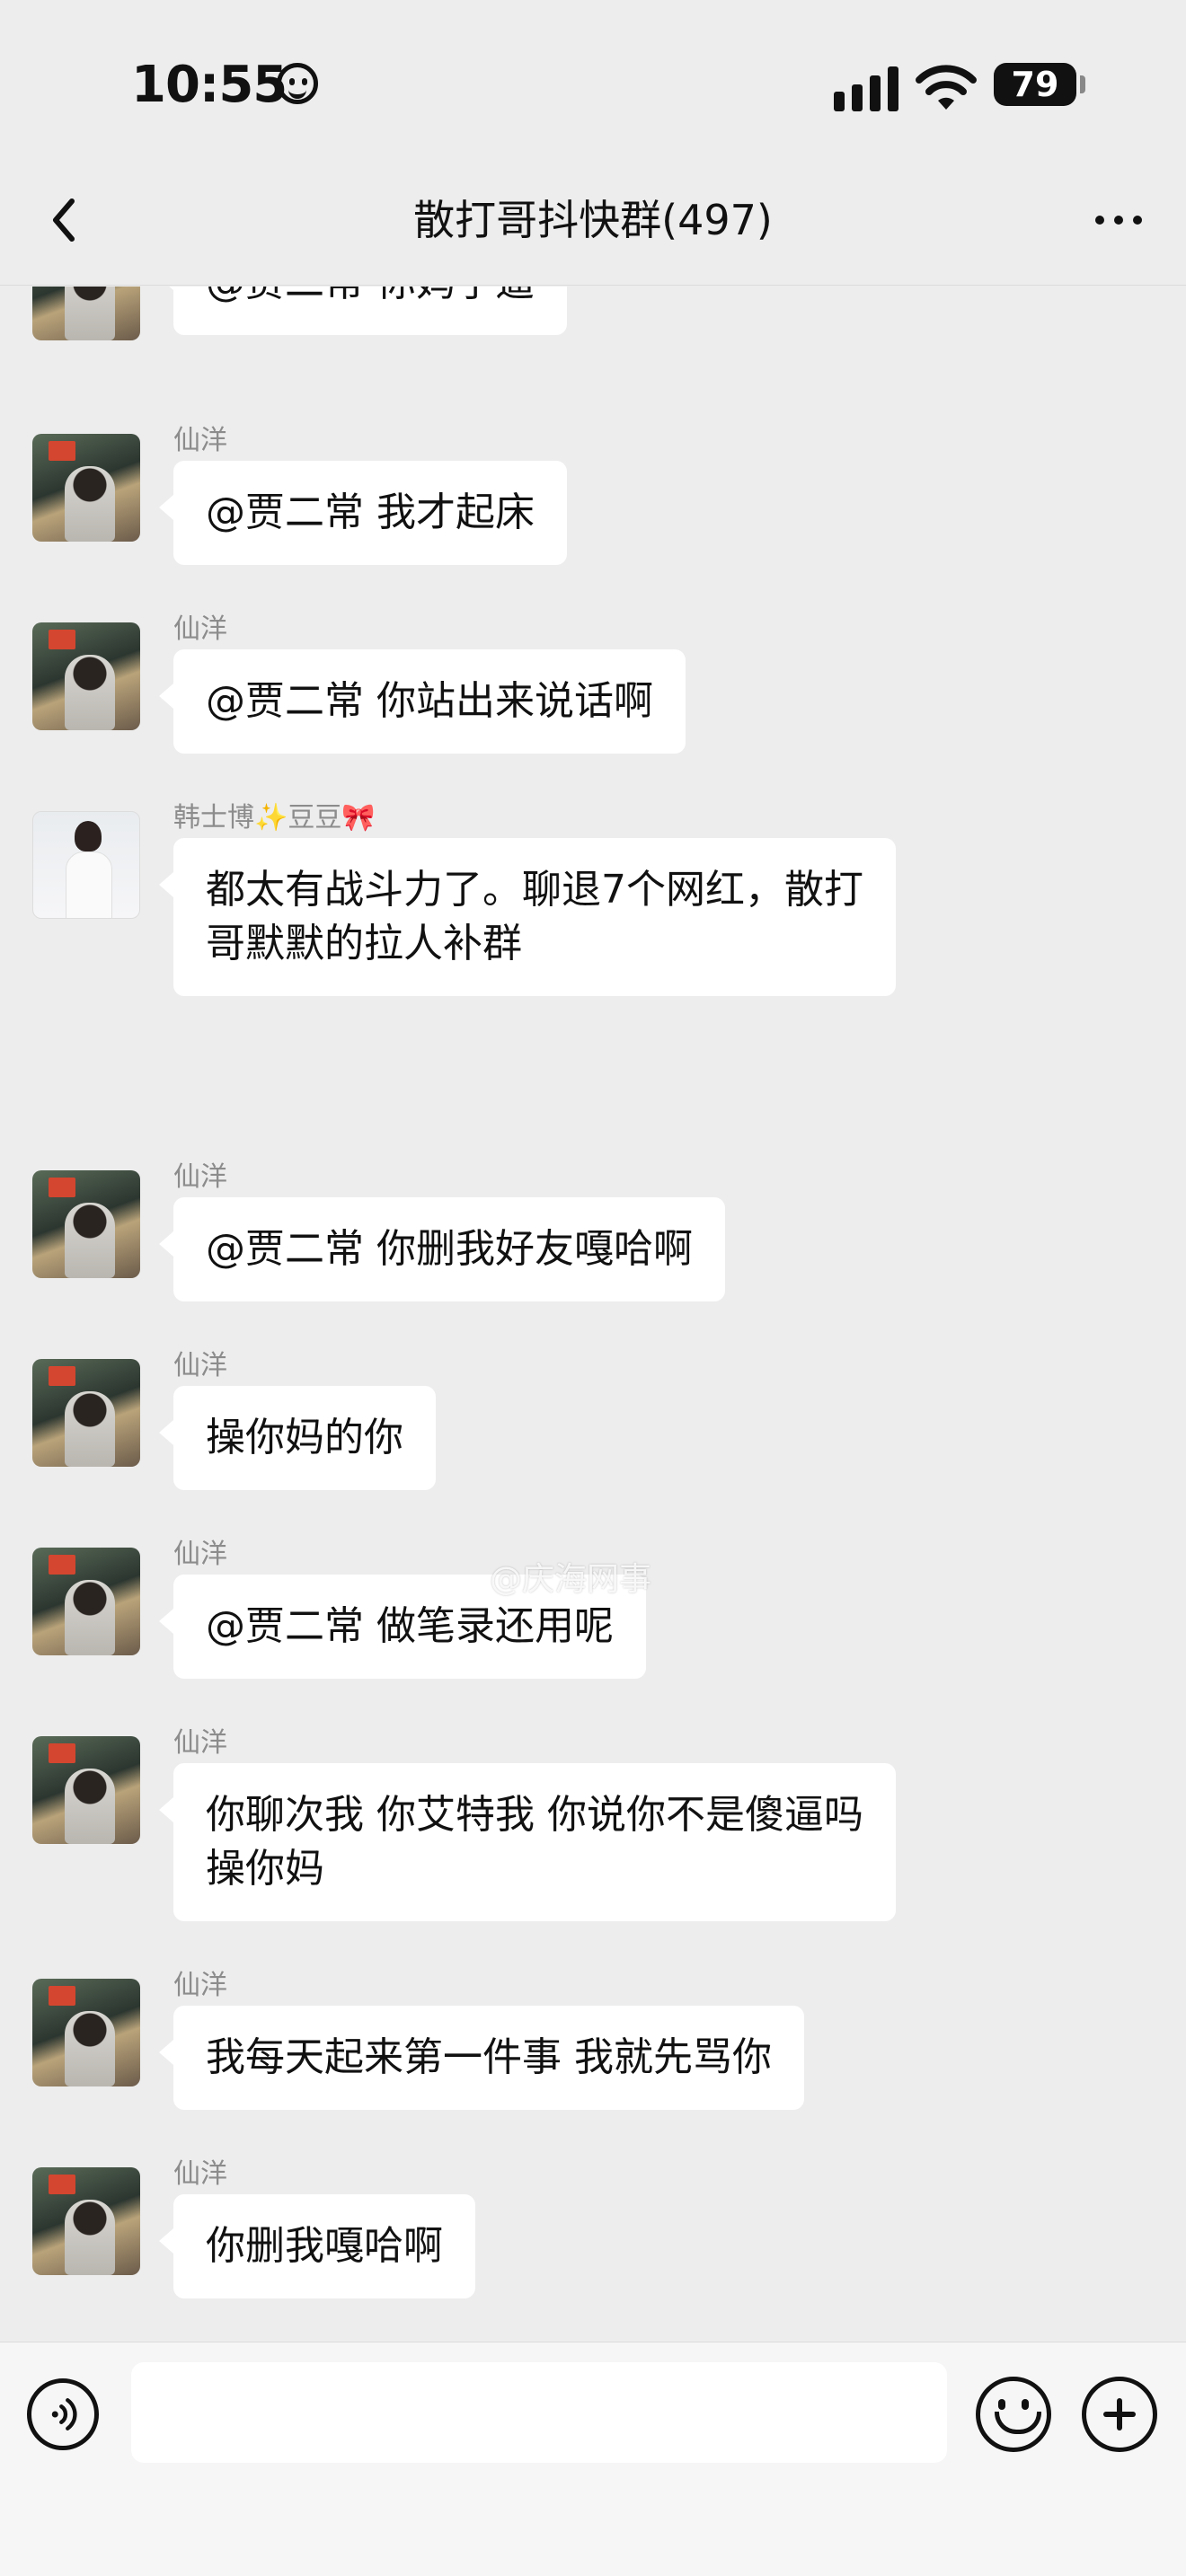 This screenshot has width=1186, height=2576. Describe the element at coordinates (274, 818) in the screenshot. I see `sender-name: 韩士博✨豆豆🎀` at that location.